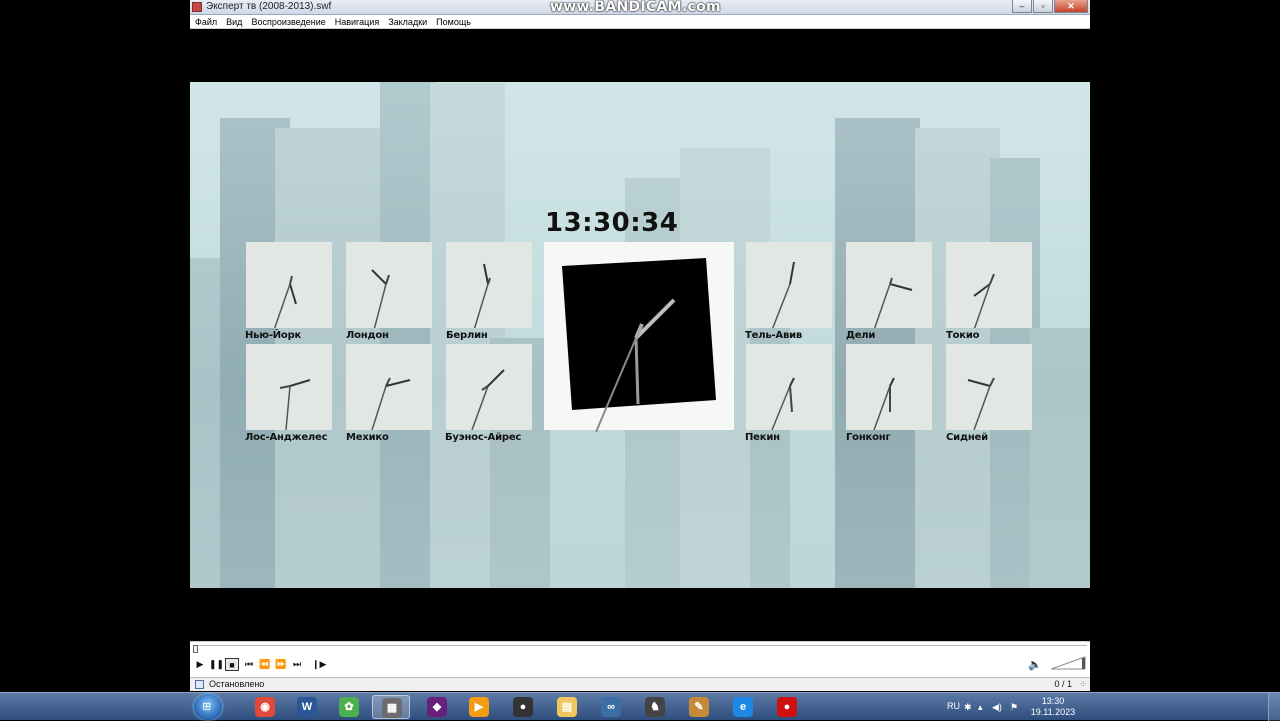  What do you see at coordinates (1053, 712) in the screenshot?
I see `clock-date: 19.11.2023` at bounding box center [1053, 712].